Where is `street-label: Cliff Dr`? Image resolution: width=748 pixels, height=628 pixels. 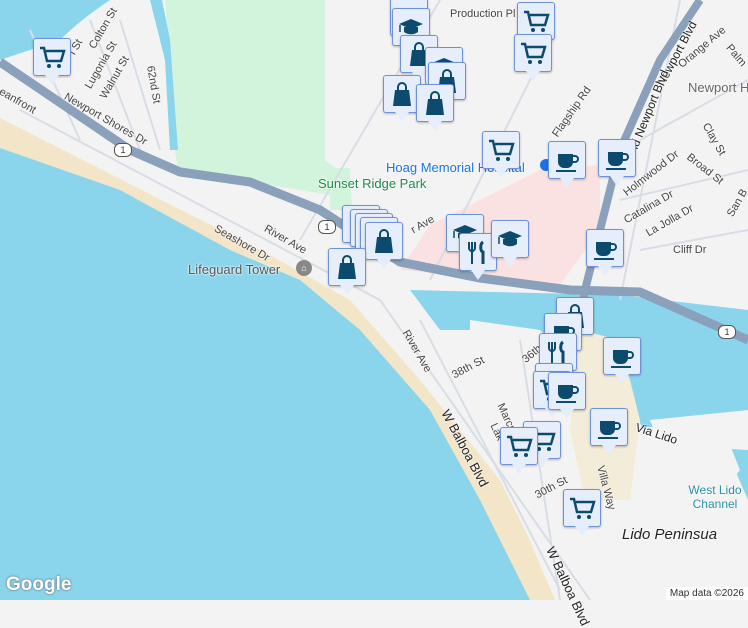
street-label: Cliff Dr is located at coordinates (690, 250).